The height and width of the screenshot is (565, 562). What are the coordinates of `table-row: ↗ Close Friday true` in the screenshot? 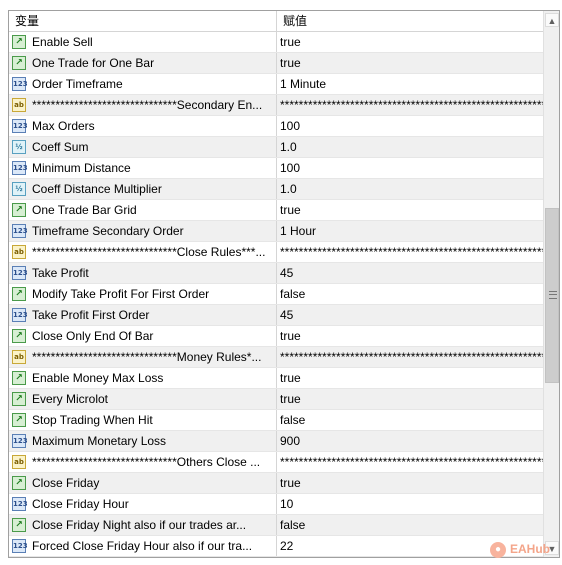 It's located at (276, 483).